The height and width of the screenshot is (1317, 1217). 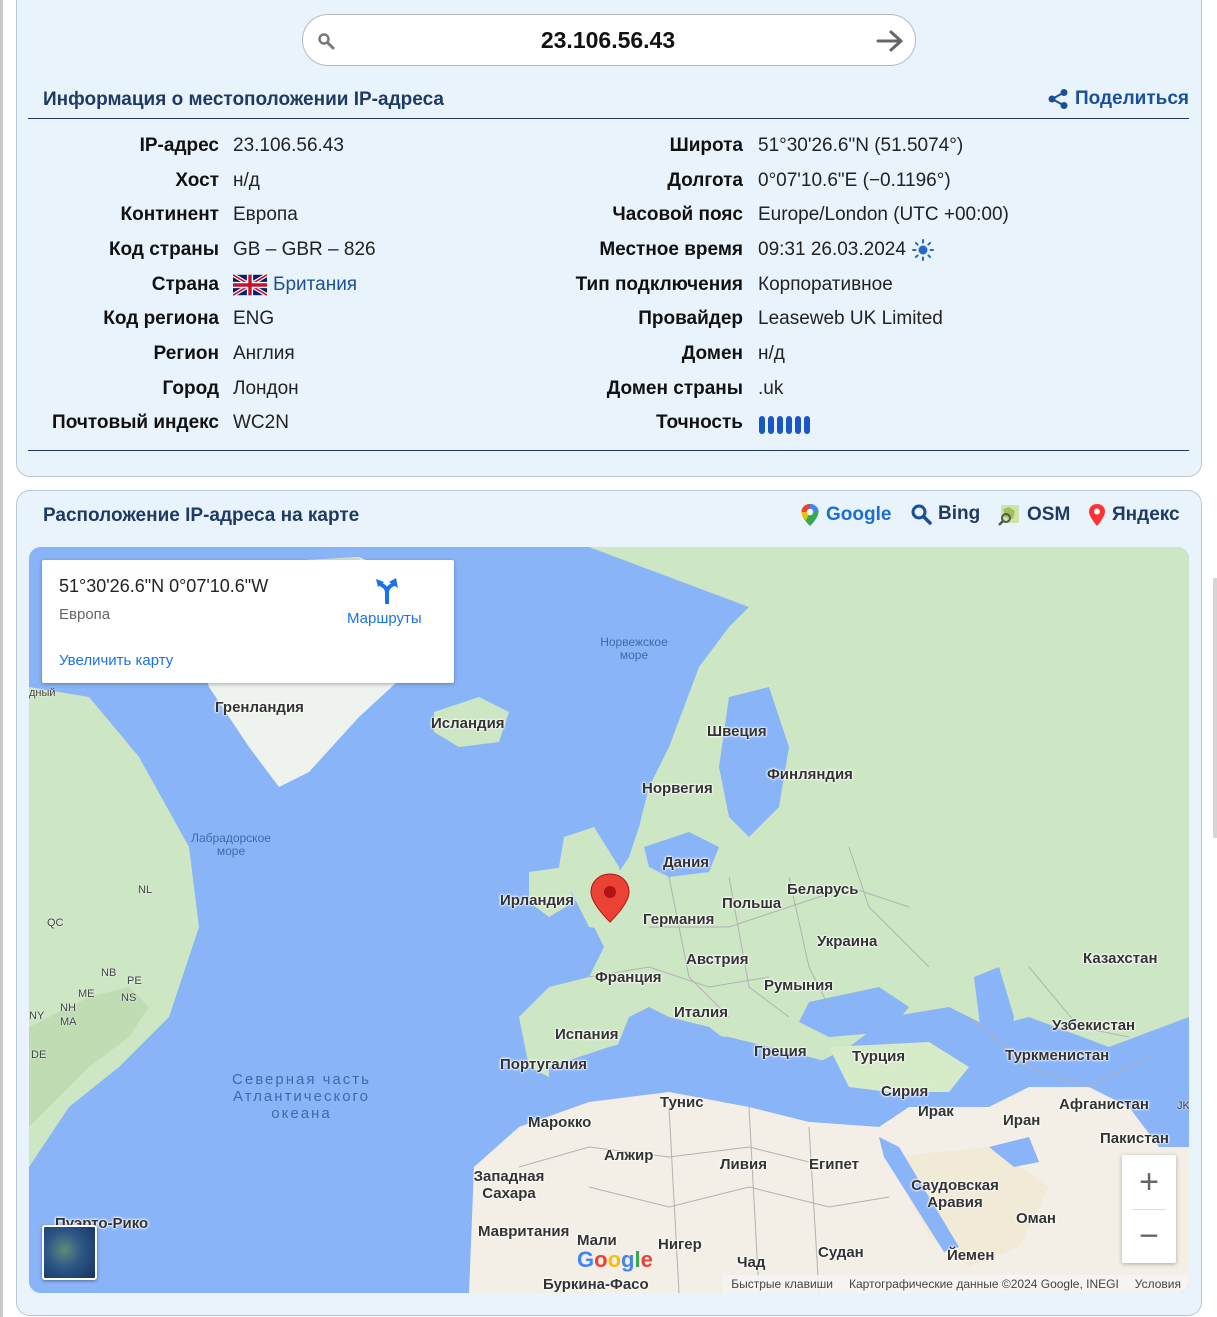 I want to click on map-label: Австрия, so click(x=717, y=959).